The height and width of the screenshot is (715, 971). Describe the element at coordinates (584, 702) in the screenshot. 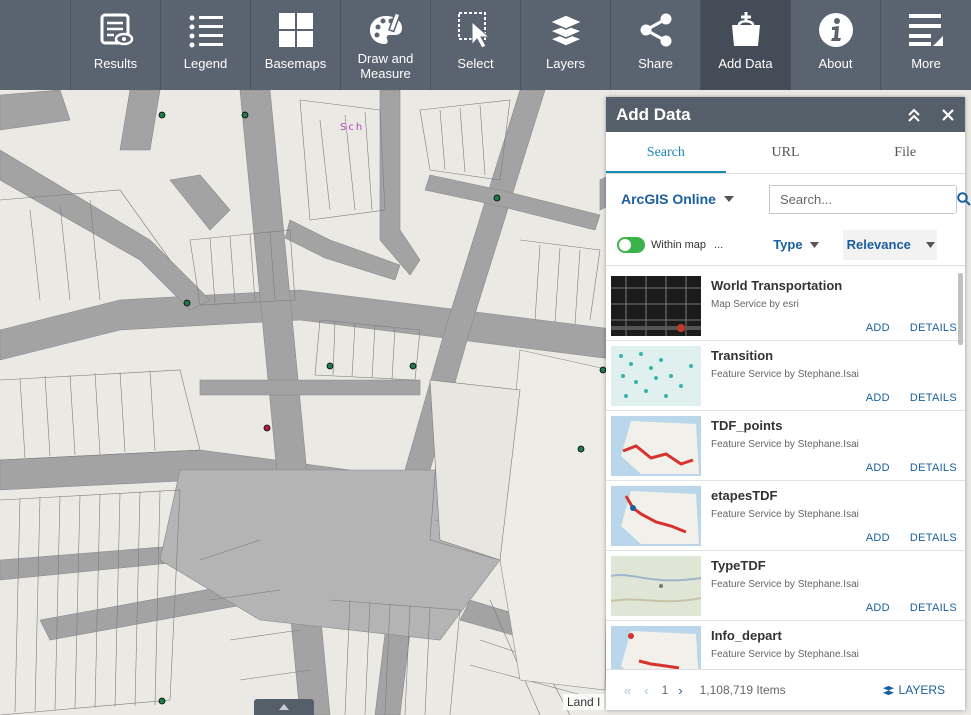

I see `map-attribution: Land I` at that location.